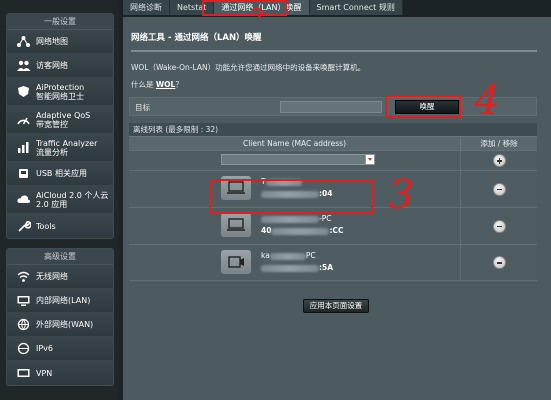 The width and height of the screenshot is (551, 400). Describe the element at coordinates (23, 349) in the screenshot. I see `ipv6-icon` at that location.